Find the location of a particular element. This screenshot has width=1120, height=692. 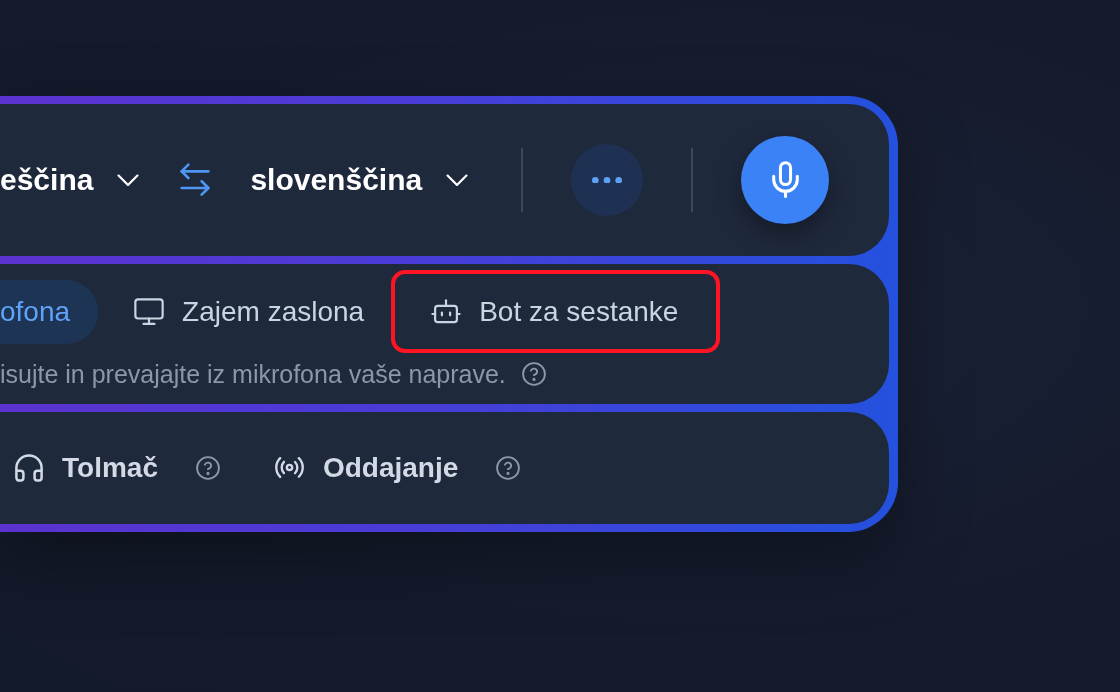

source-language-dropdown: eščina is located at coordinates (70, 180).